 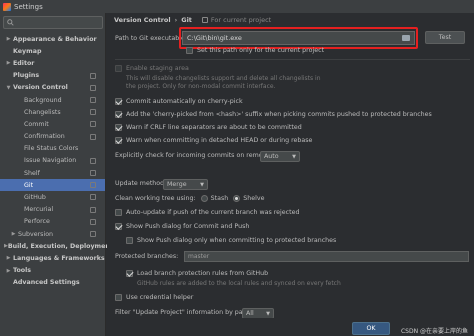 What do you see at coordinates (203, 273) in the screenshot?
I see `load-protection-label: Load branch protection rules from GitHub` at bounding box center [203, 273].